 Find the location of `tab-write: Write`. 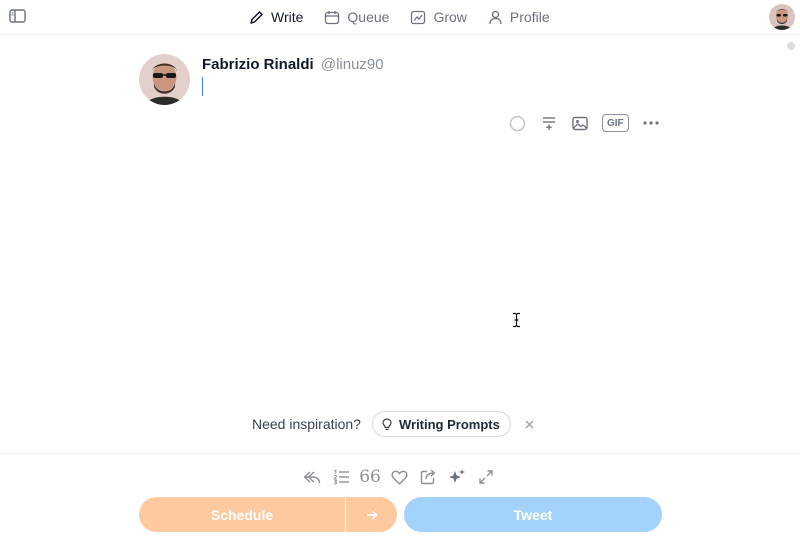

tab-write: Write is located at coordinates (276, 17).